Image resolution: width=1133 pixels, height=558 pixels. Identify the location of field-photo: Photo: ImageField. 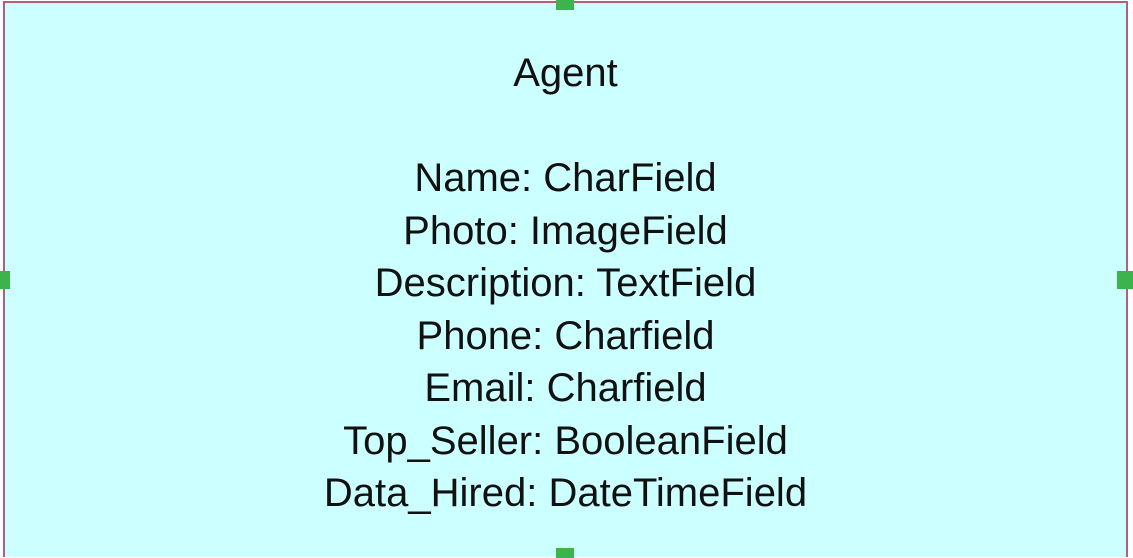
(565, 230).